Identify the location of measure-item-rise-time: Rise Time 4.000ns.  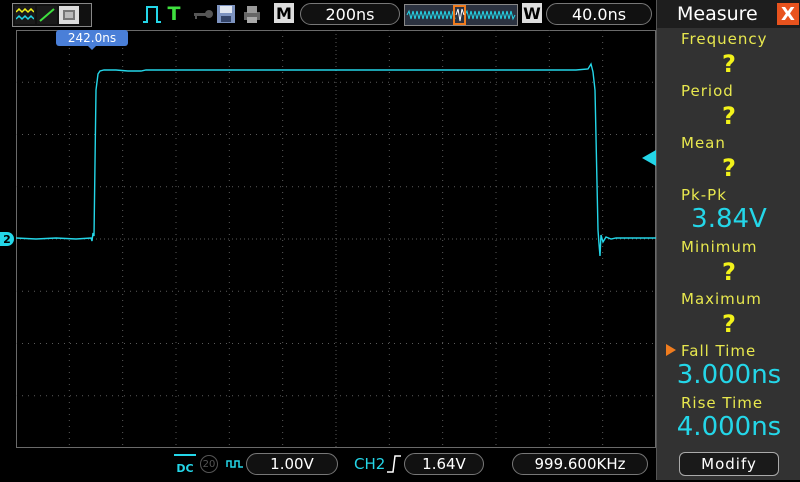
(728, 417).